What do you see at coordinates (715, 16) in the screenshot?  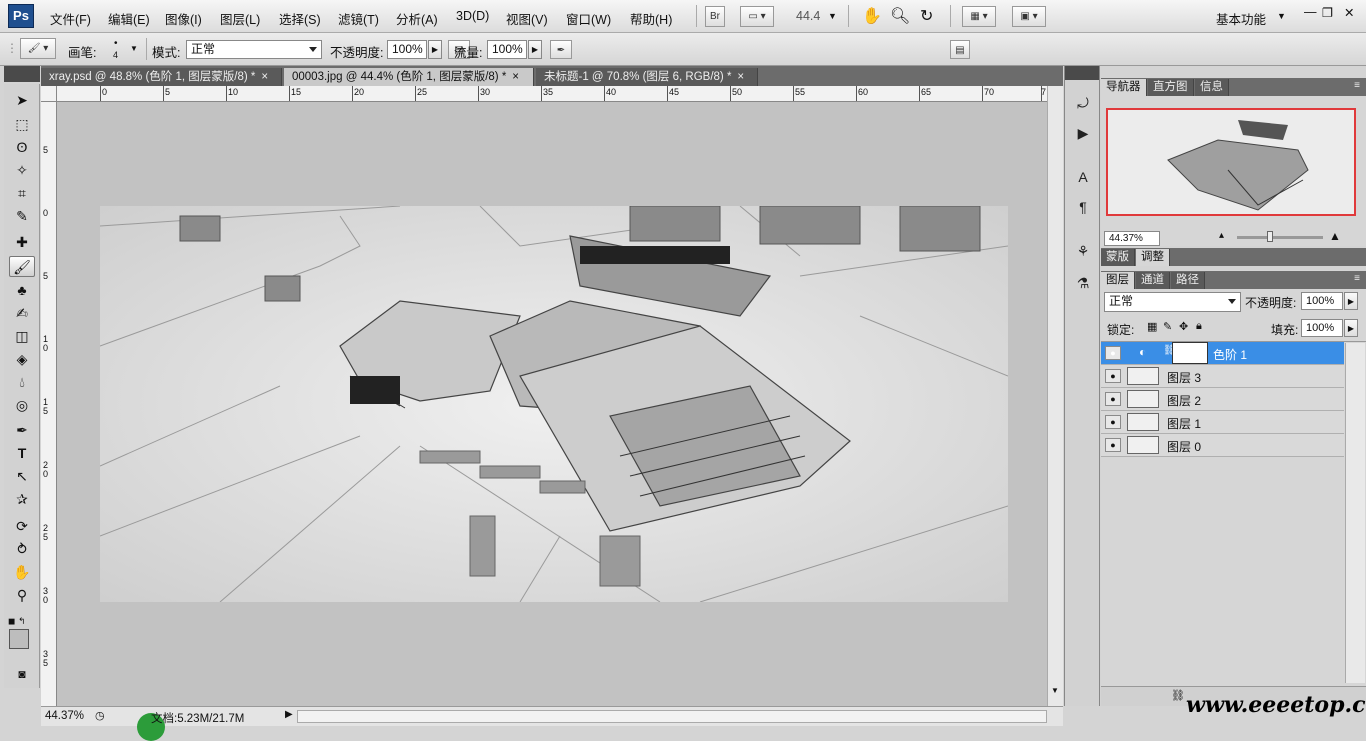 I see `bridge-button: Br` at bounding box center [715, 16].